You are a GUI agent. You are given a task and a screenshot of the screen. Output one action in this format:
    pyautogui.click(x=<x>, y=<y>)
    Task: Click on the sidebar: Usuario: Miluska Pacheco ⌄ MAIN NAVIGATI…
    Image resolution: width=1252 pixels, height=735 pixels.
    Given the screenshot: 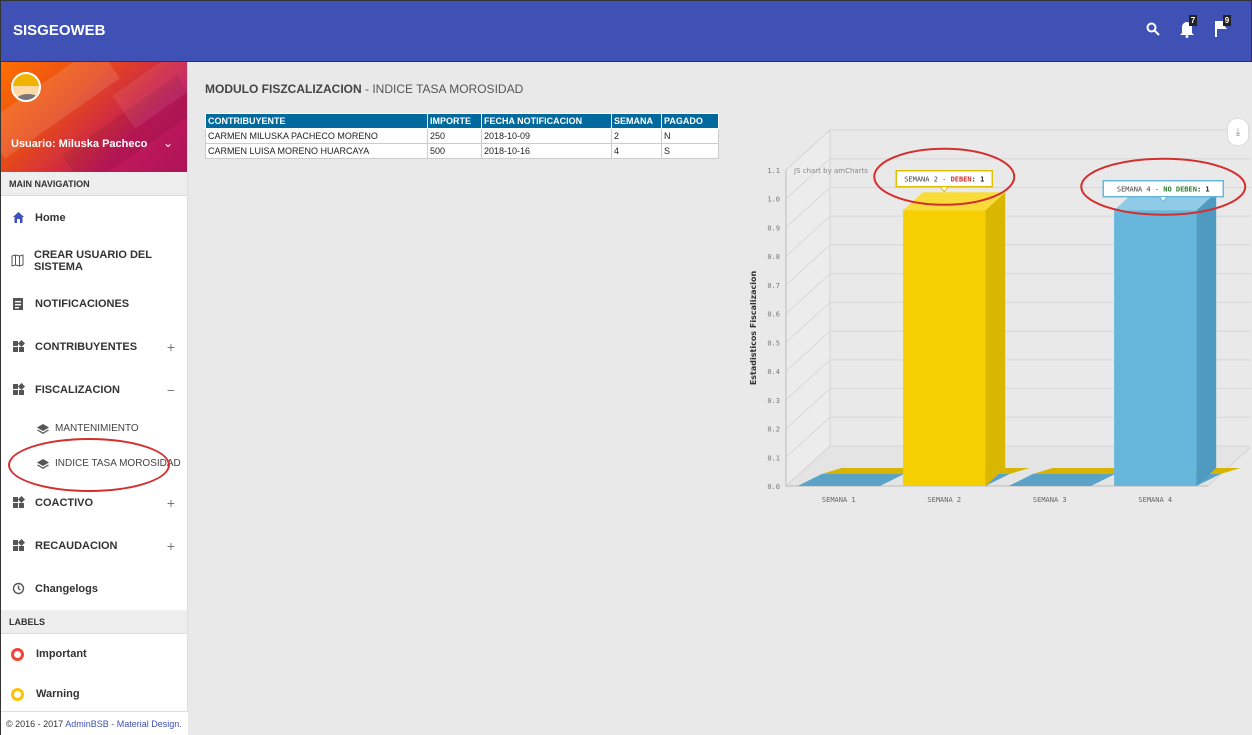 What is the action you would take?
    pyautogui.click(x=94, y=398)
    